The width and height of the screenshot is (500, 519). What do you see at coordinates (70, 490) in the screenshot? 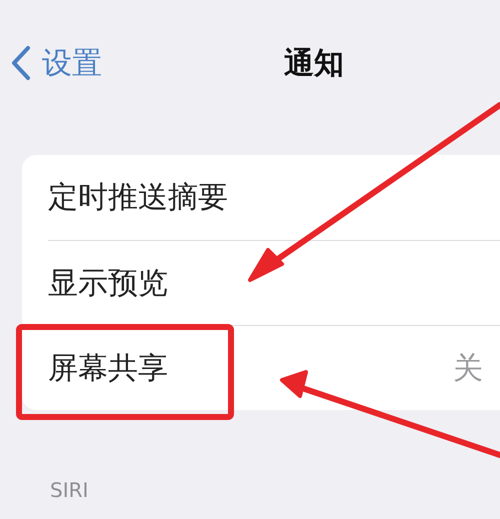
I see `section-header: SIRI` at bounding box center [70, 490].